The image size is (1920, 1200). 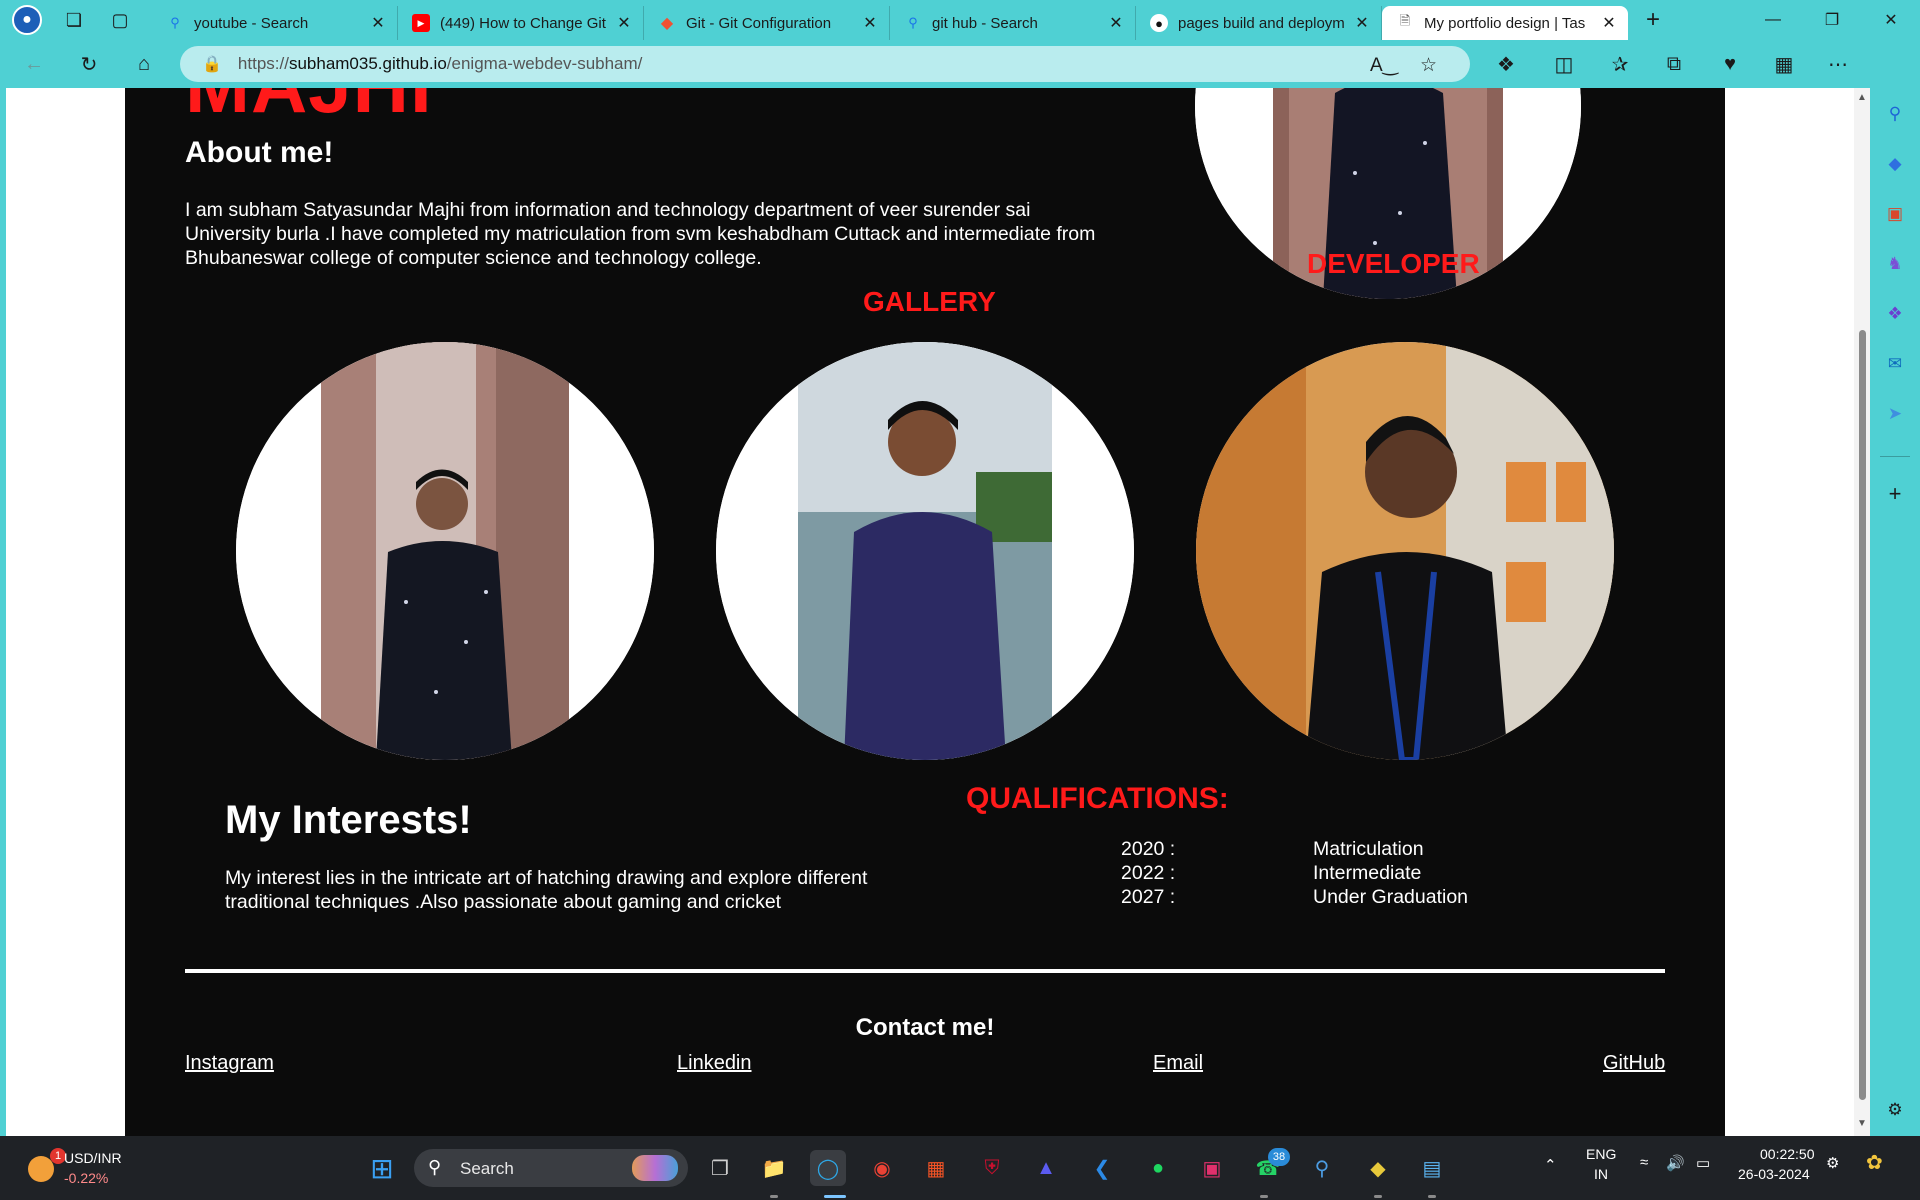 What do you see at coordinates (1891, 20) in the screenshot?
I see `close-window-button: ✕` at bounding box center [1891, 20].